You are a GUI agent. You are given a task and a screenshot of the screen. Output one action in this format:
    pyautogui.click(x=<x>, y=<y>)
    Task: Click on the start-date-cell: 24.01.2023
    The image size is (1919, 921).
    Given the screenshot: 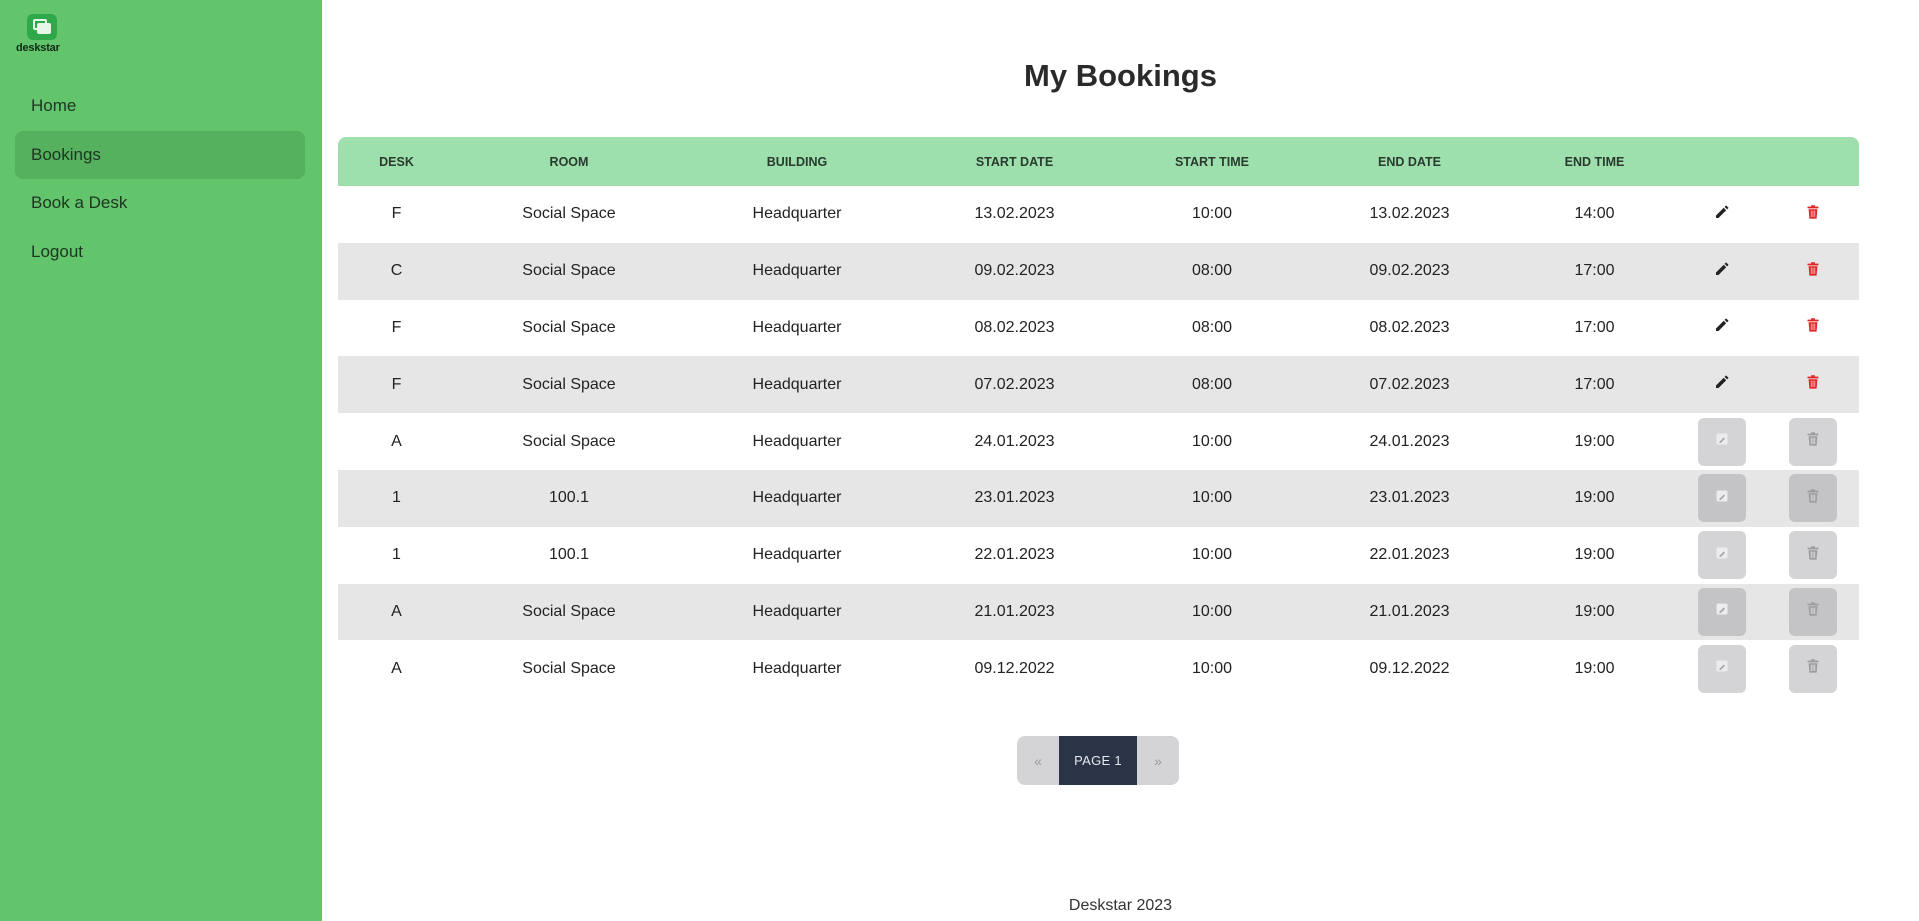 What is the action you would take?
    pyautogui.click(x=1014, y=441)
    